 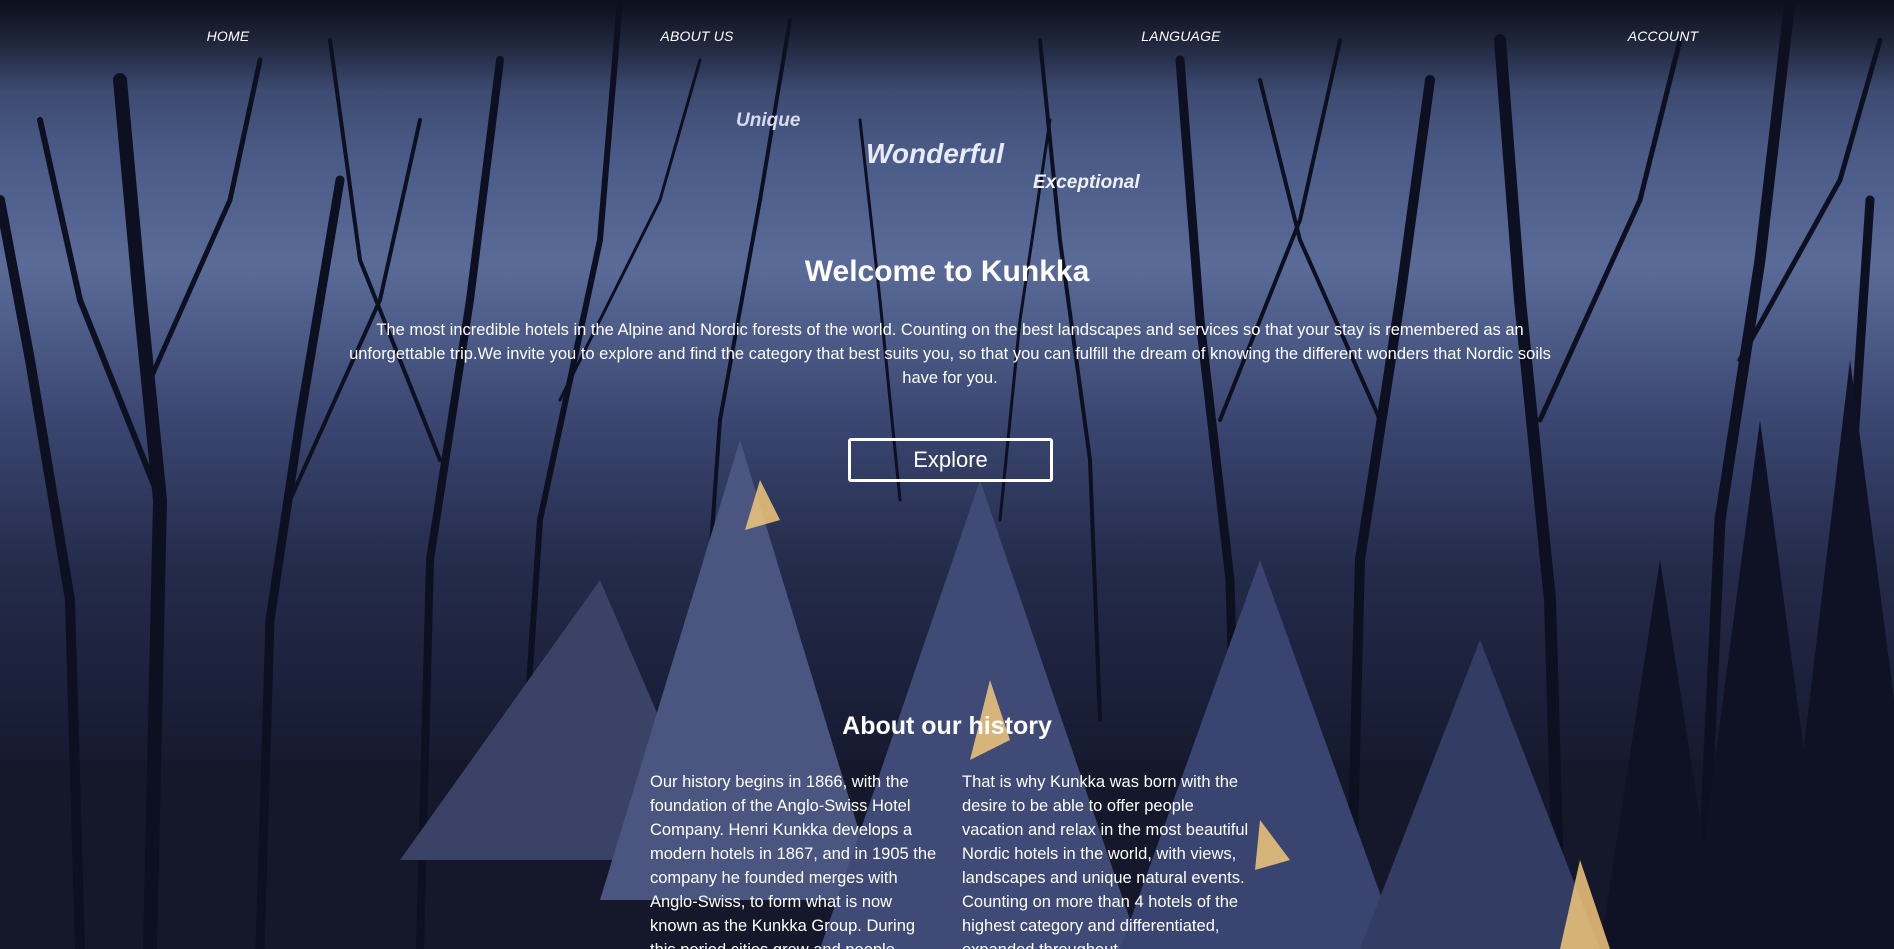 I want to click on nav-about-us: ABOUT US, so click(x=696, y=36).